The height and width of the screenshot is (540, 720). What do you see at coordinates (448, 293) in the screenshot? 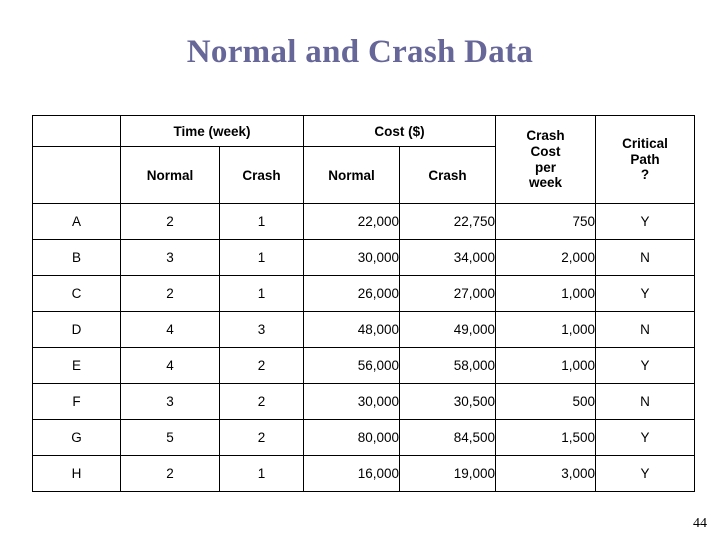
I see `cell-cost-crash: 27,000` at bounding box center [448, 293].